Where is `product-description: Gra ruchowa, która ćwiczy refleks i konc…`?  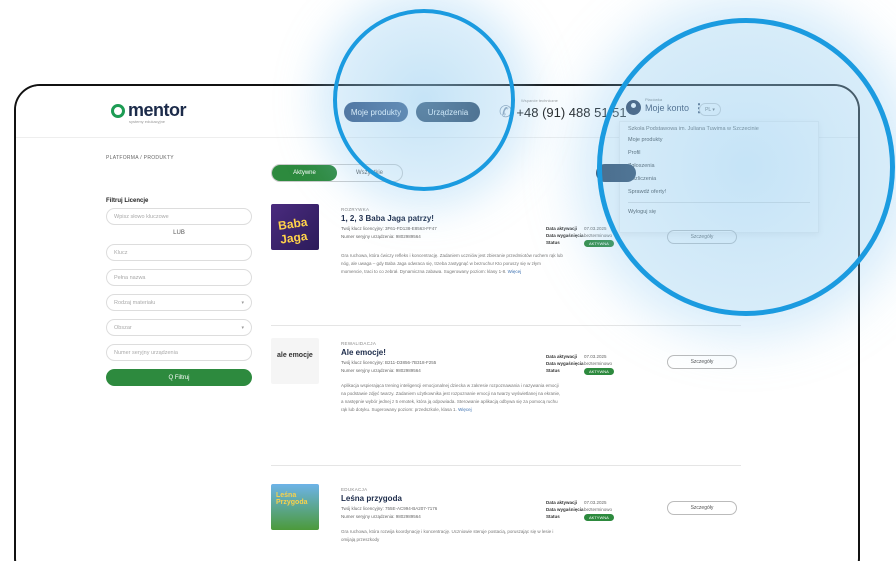
product-description: Gra ruchowa, która ćwiczy refleks i konc… is located at coordinates (452, 264).